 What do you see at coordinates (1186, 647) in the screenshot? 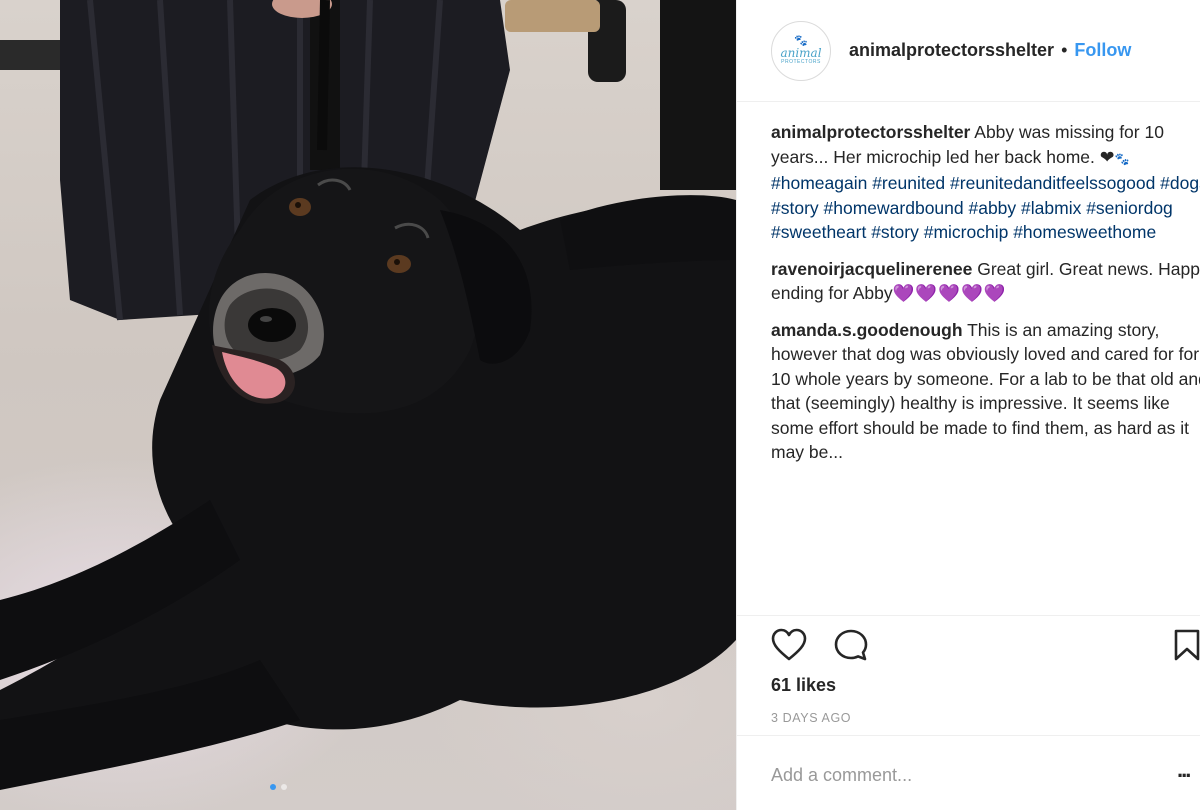
I see `bookmark-icon` at bounding box center [1186, 647].